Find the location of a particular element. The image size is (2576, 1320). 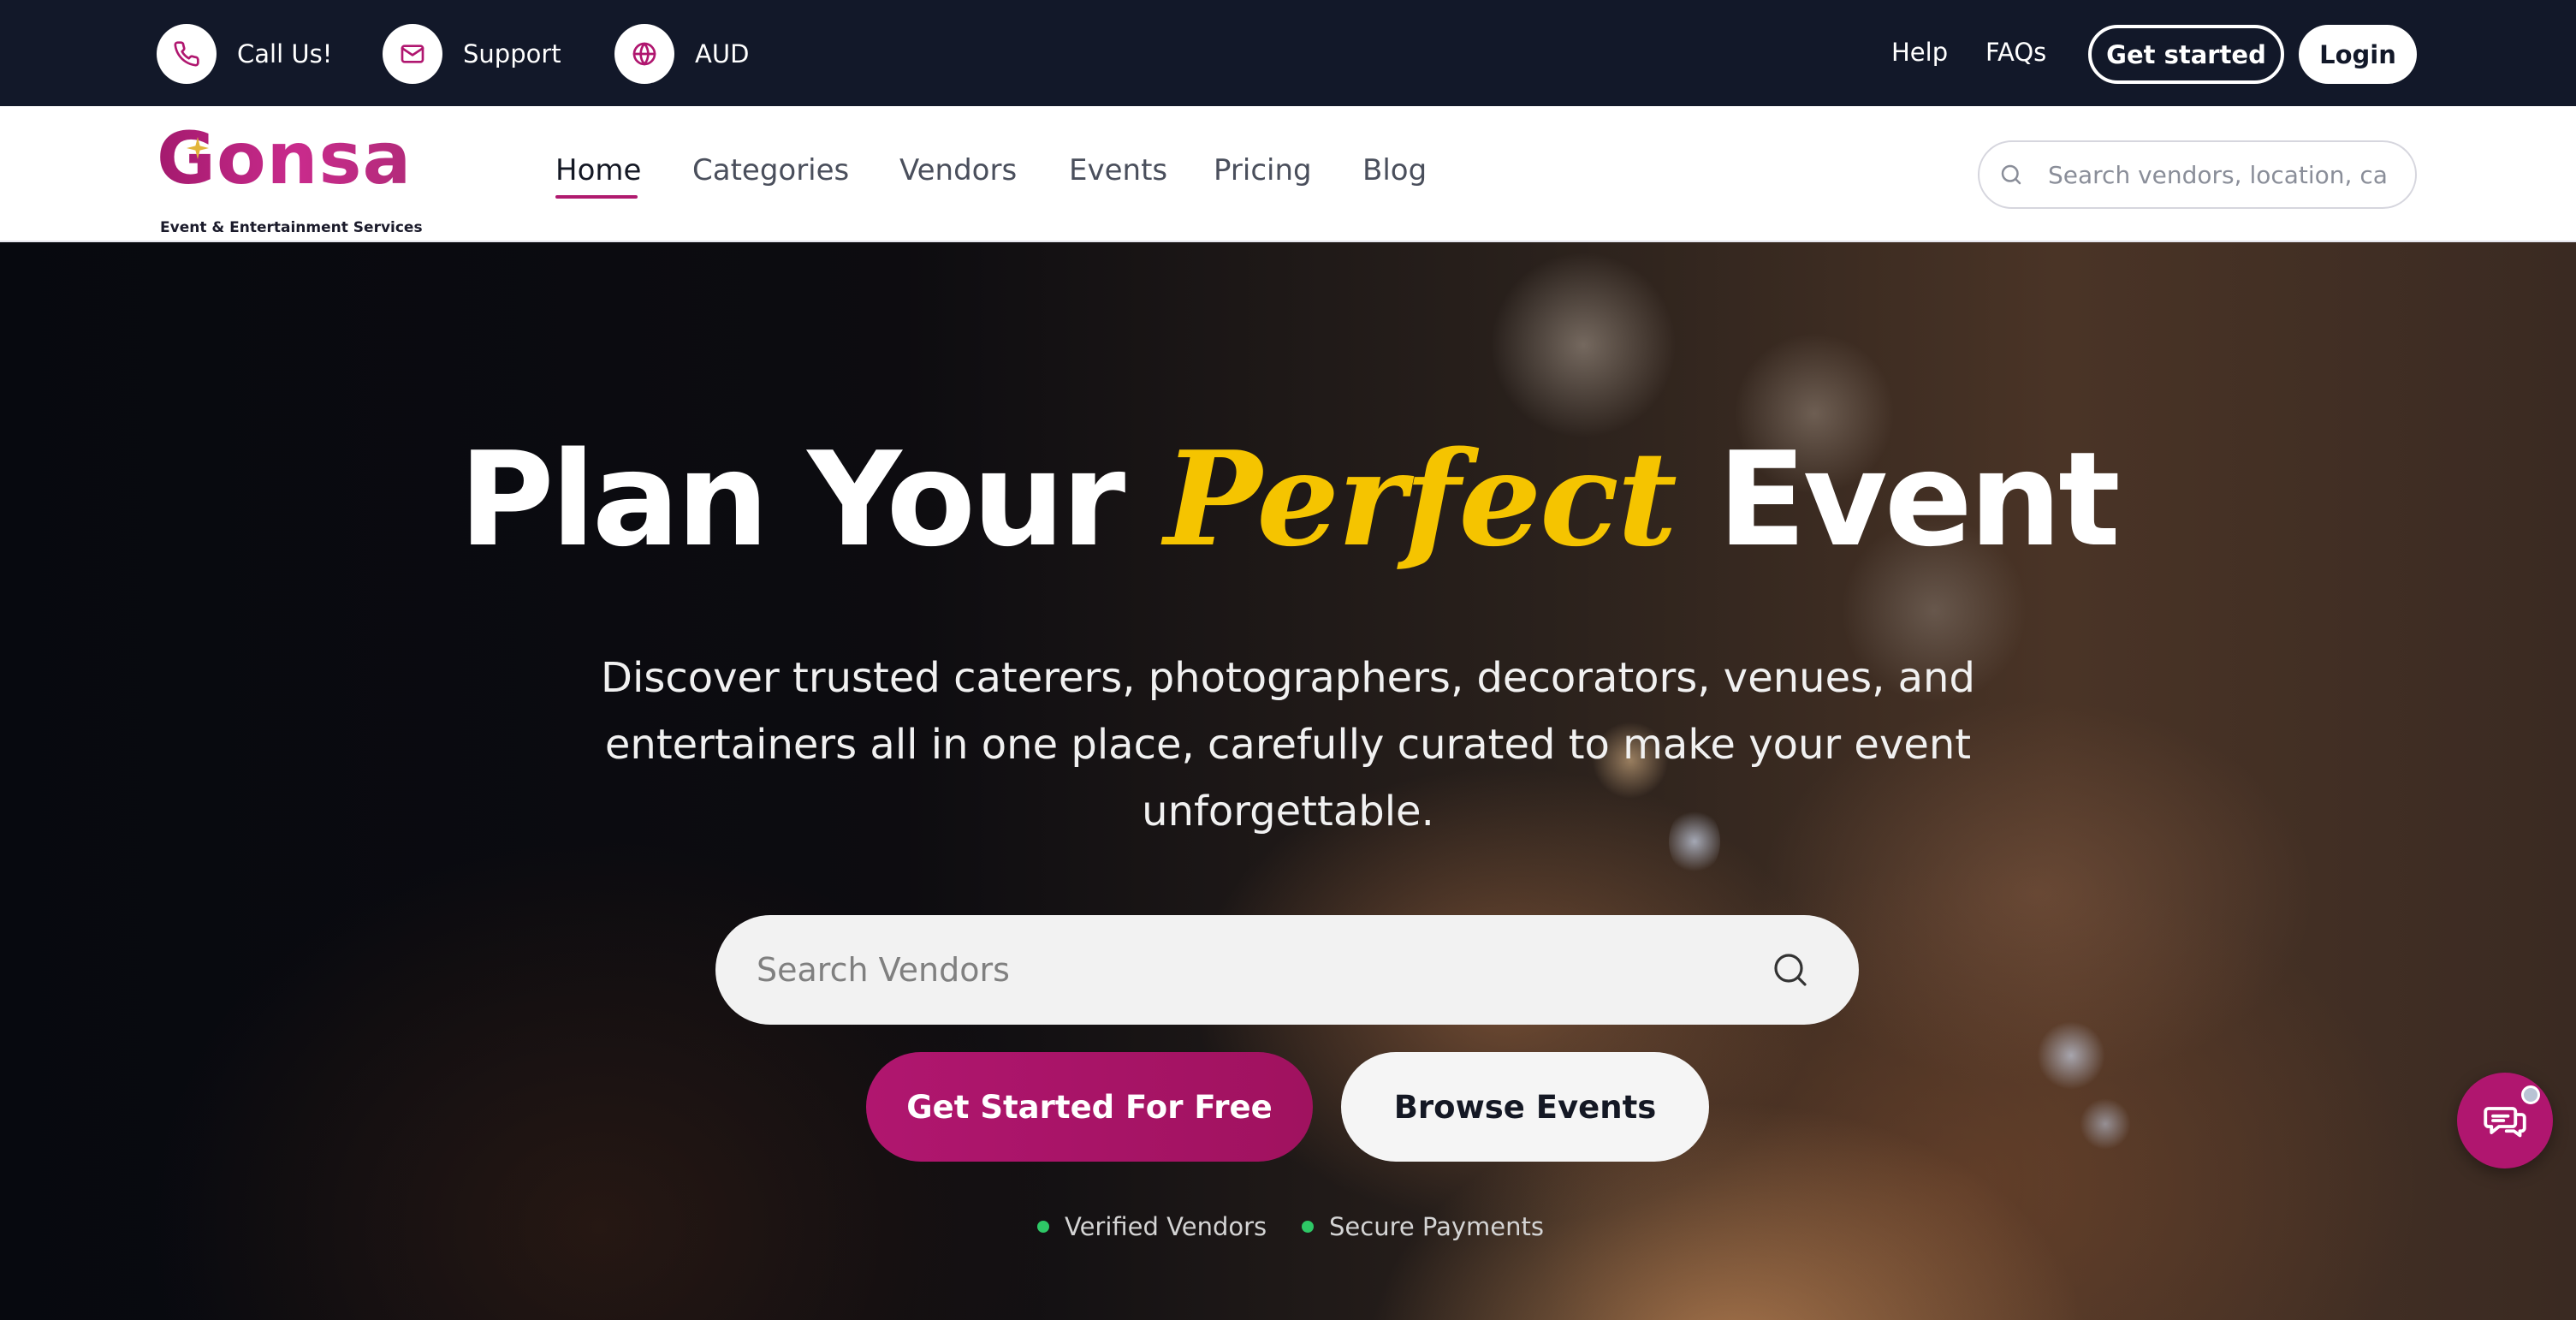

nav-events: Events is located at coordinates (1118, 170).